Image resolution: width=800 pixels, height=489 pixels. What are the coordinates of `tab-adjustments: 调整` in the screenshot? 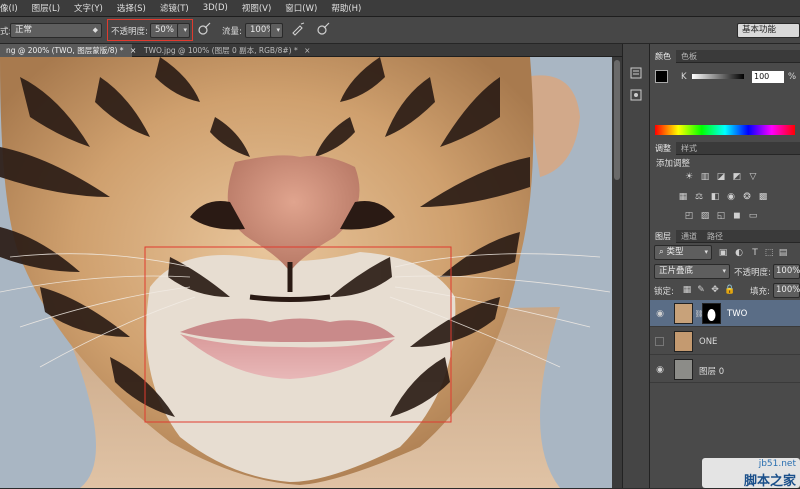 It's located at (663, 148).